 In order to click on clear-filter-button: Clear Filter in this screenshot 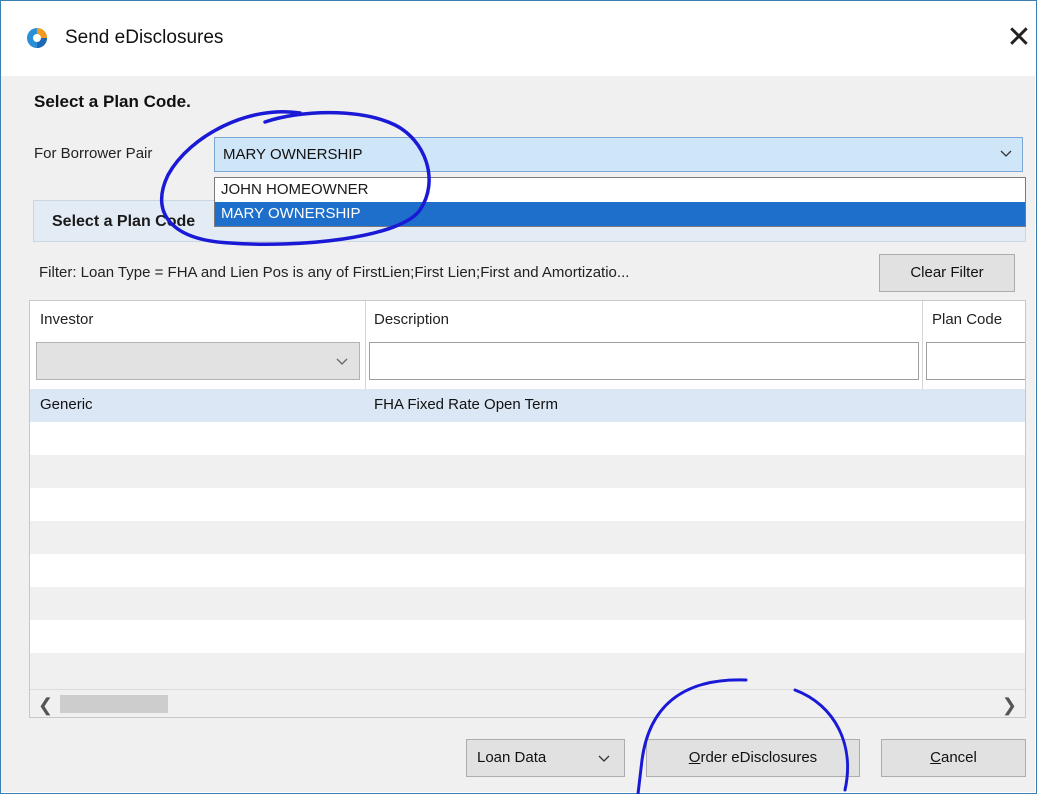, I will do `click(947, 273)`.